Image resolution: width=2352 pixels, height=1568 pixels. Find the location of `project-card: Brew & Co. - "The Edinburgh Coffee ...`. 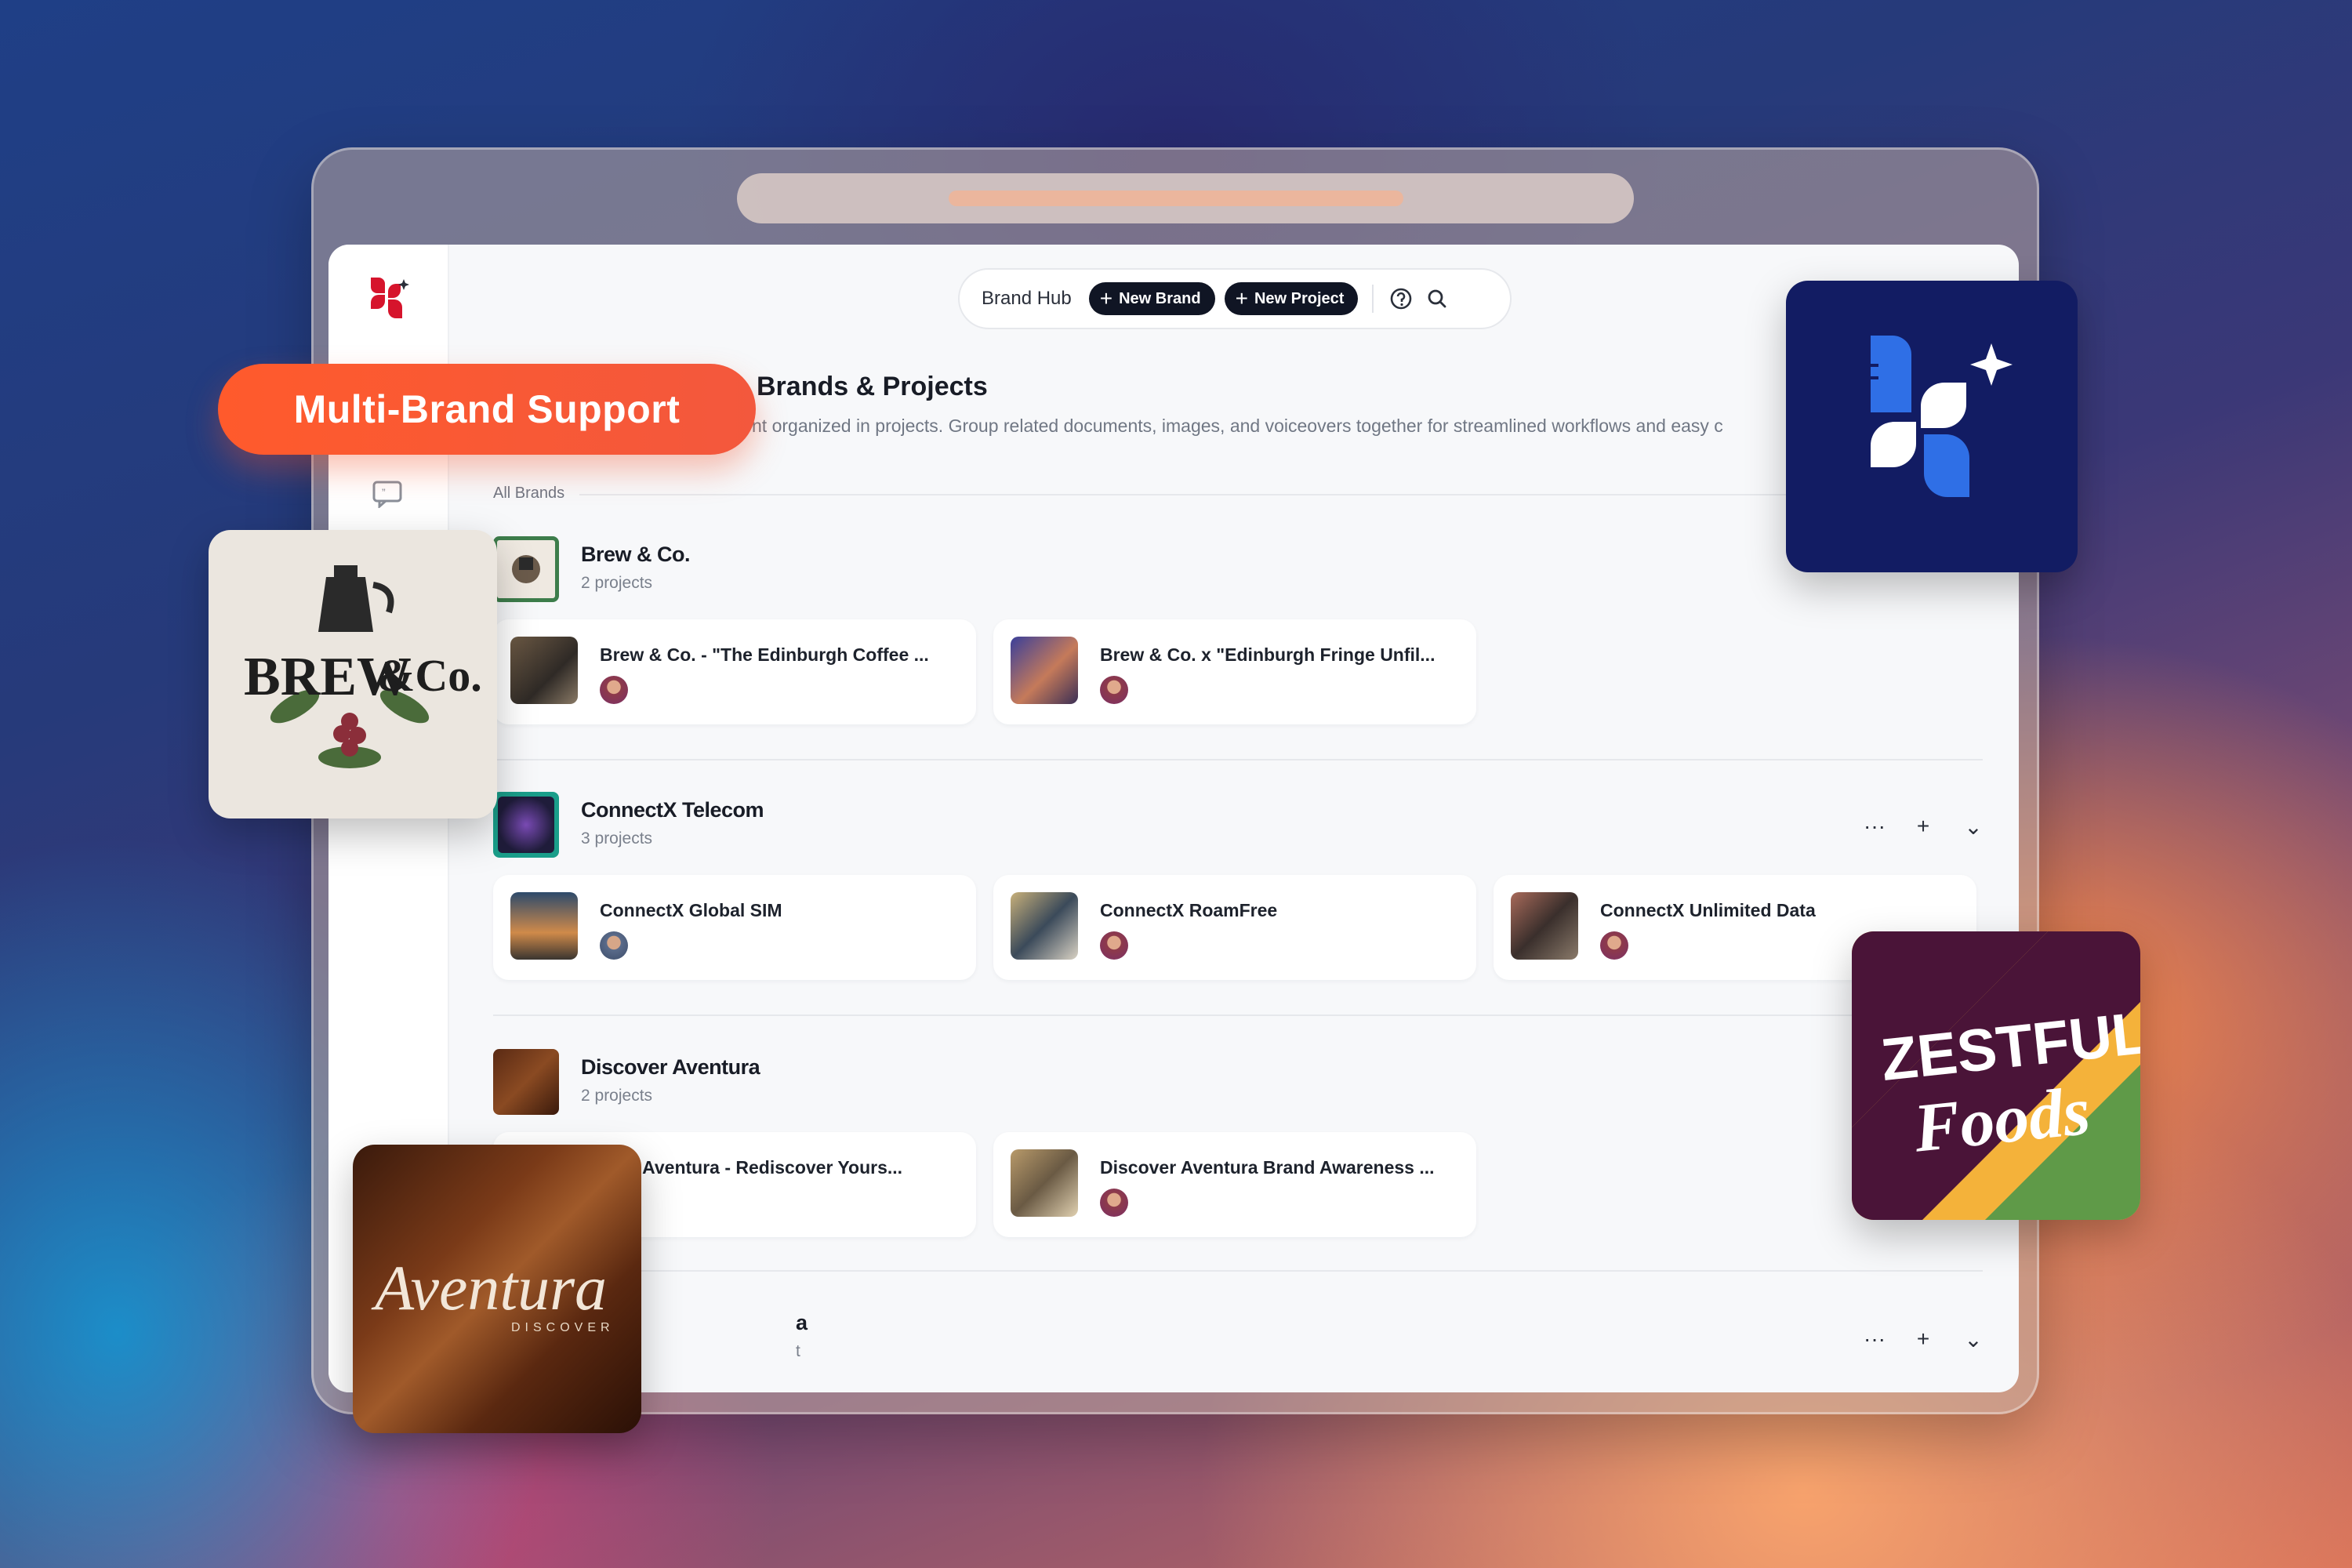

project-card: Brew & Co. - "The Edinburgh Coffee ... is located at coordinates (734, 671).